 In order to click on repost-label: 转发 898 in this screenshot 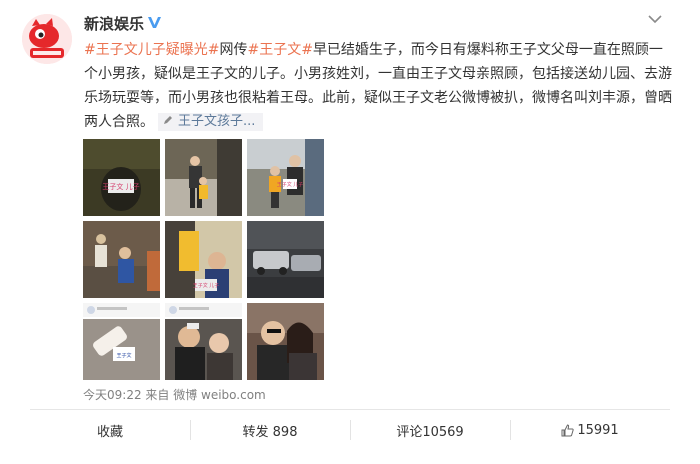, I will do `click(270, 432)`.